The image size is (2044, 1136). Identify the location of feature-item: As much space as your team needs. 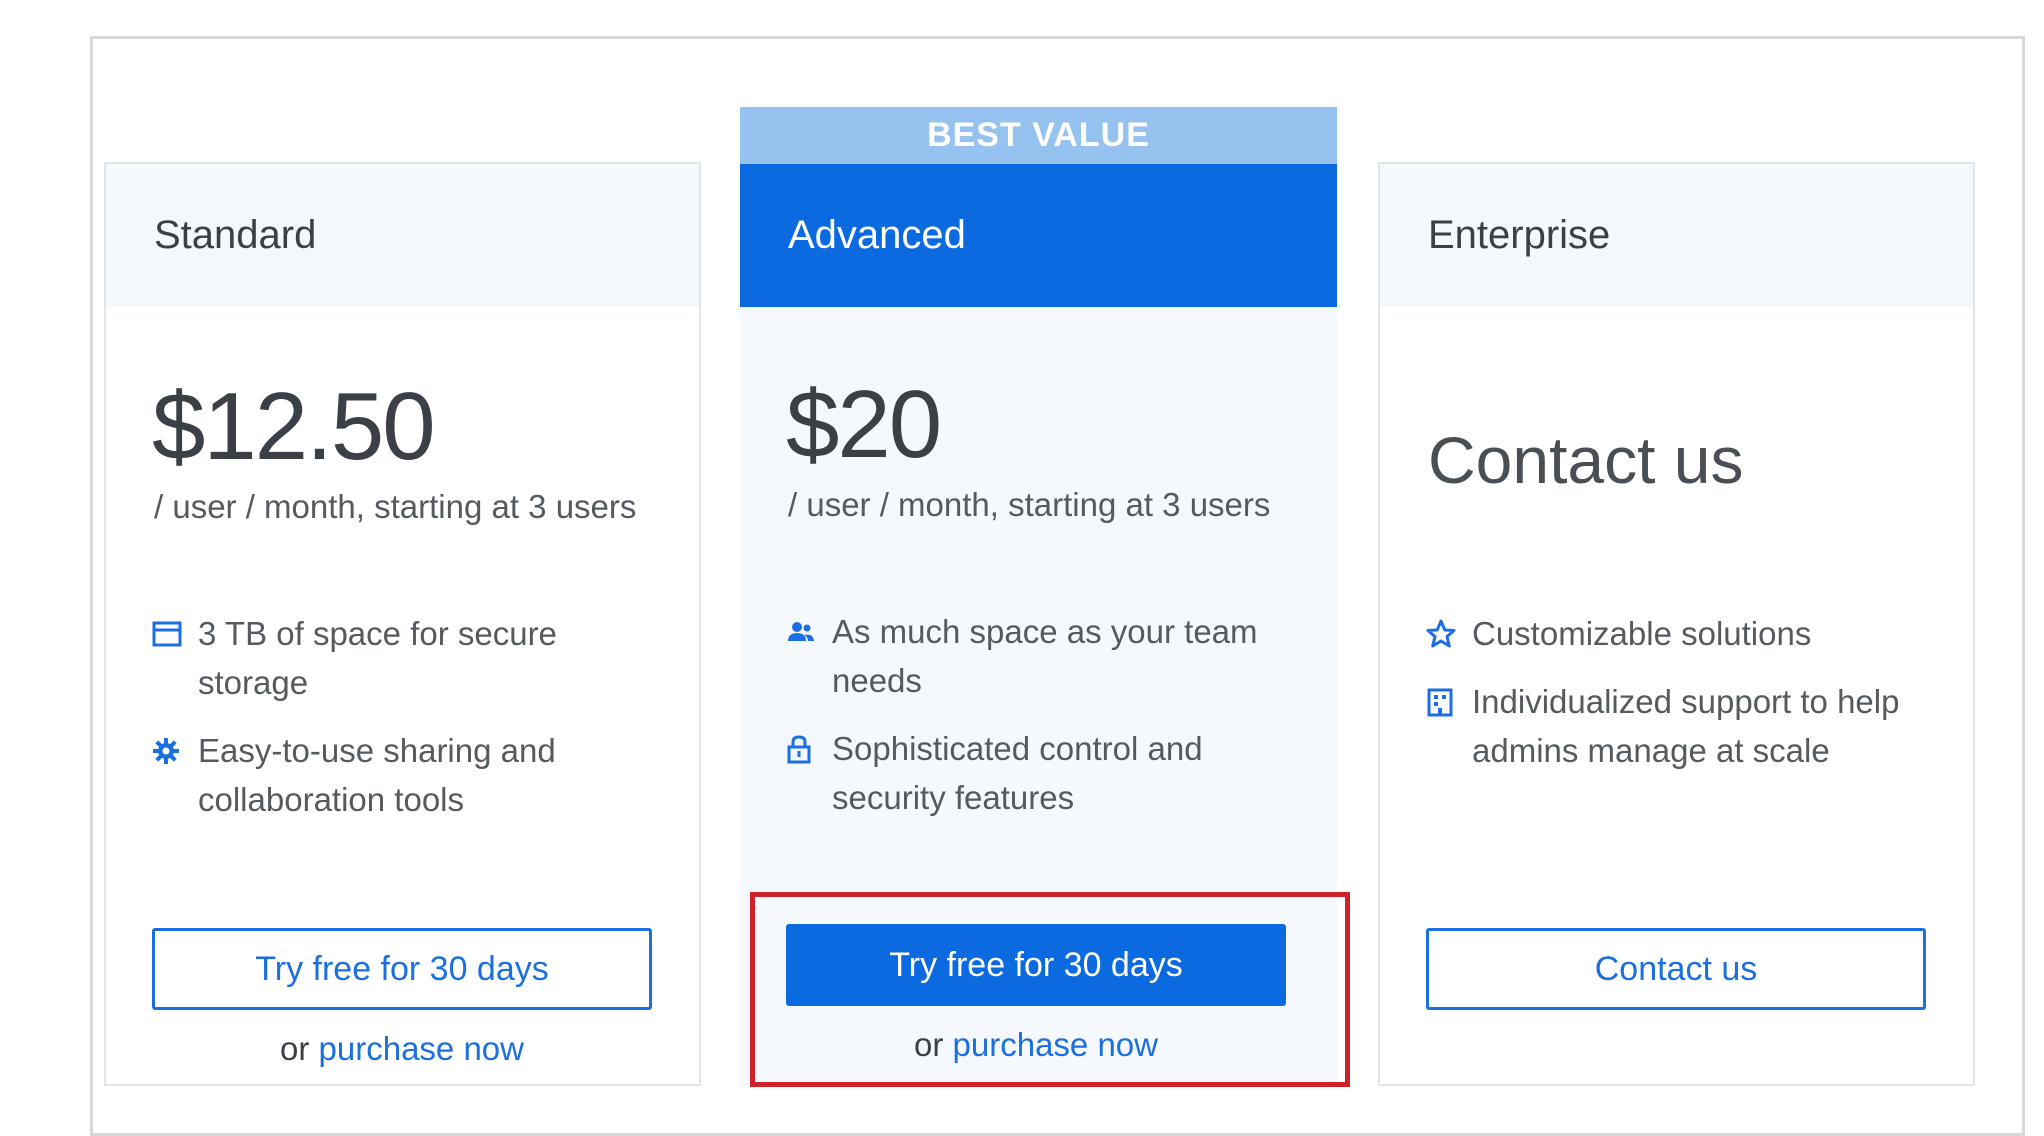
(1036, 656).